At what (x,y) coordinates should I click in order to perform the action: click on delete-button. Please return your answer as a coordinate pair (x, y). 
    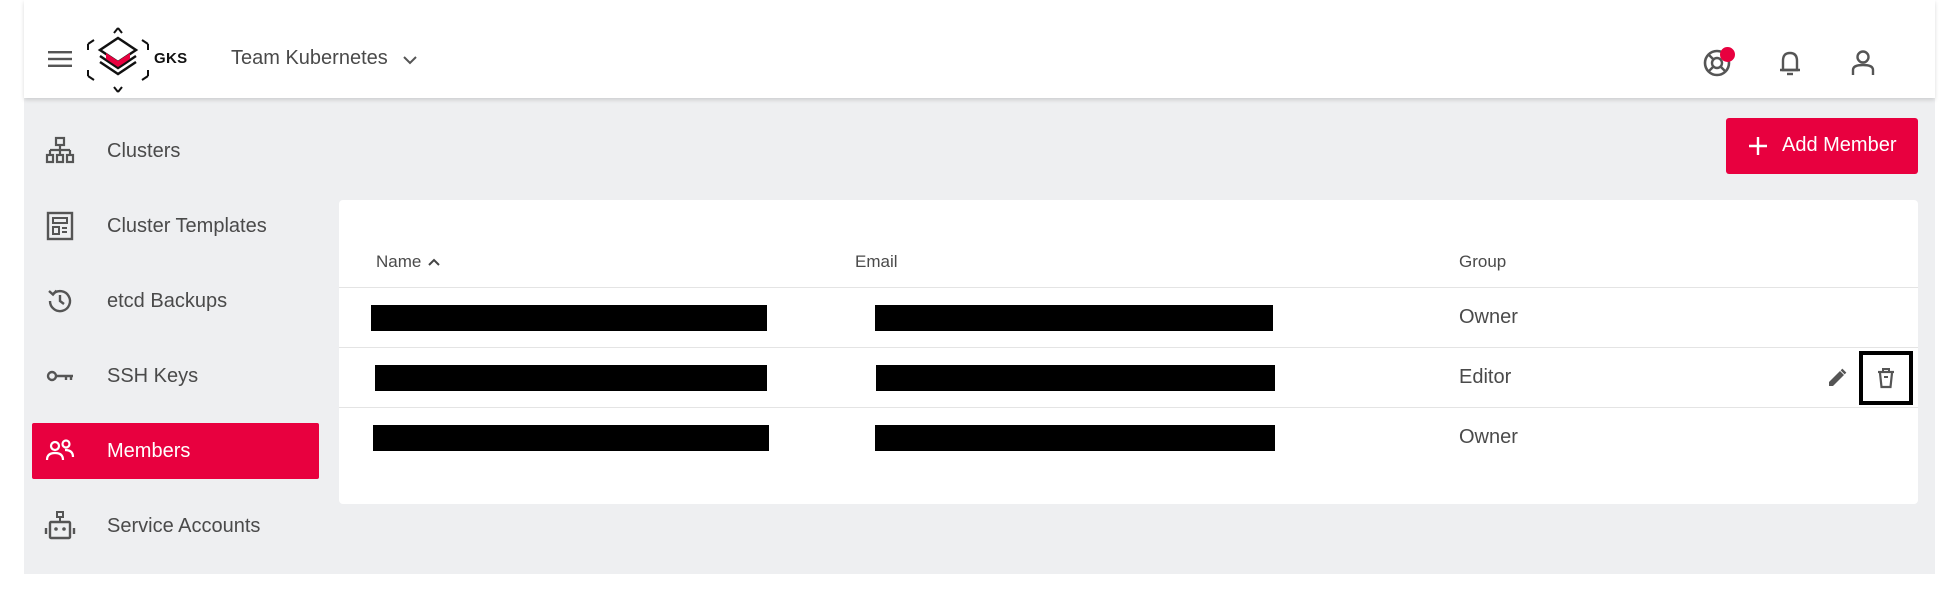
    Looking at the image, I should click on (1886, 378).